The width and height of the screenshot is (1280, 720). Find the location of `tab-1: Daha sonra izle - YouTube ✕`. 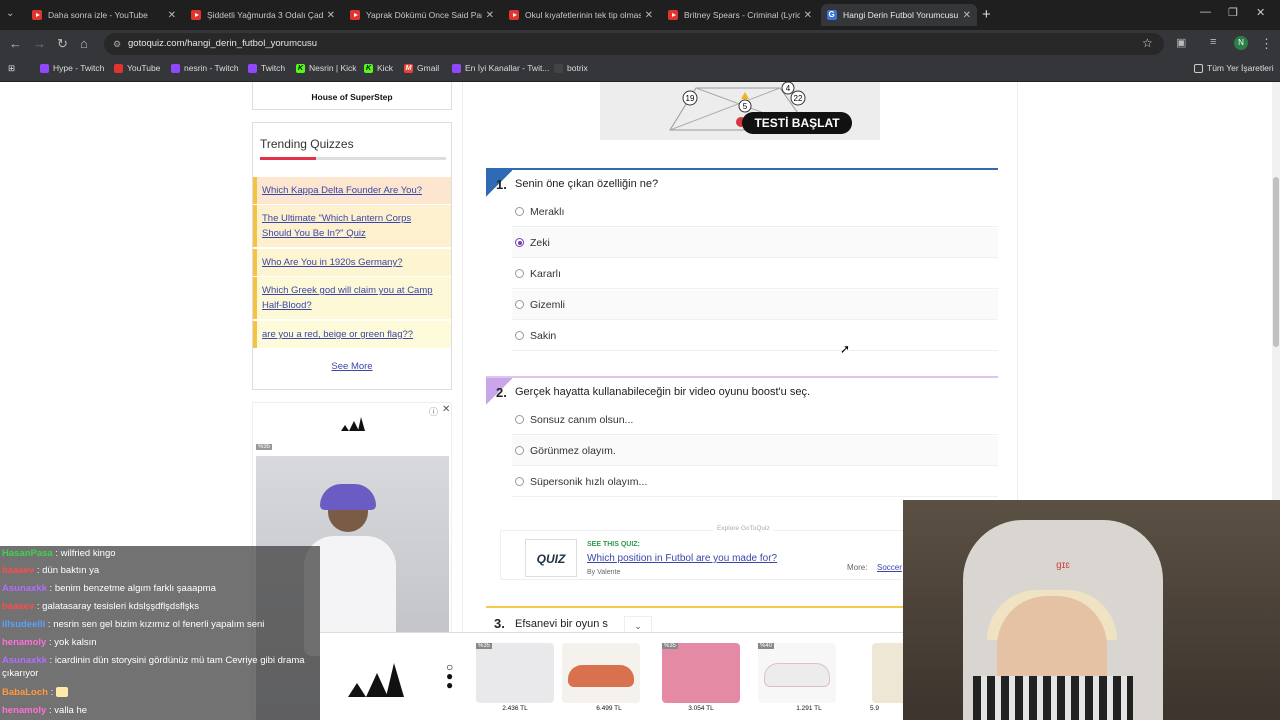

tab-1: Daha sonra izle - YouTube ✕ is located at coordinates (104, 15).